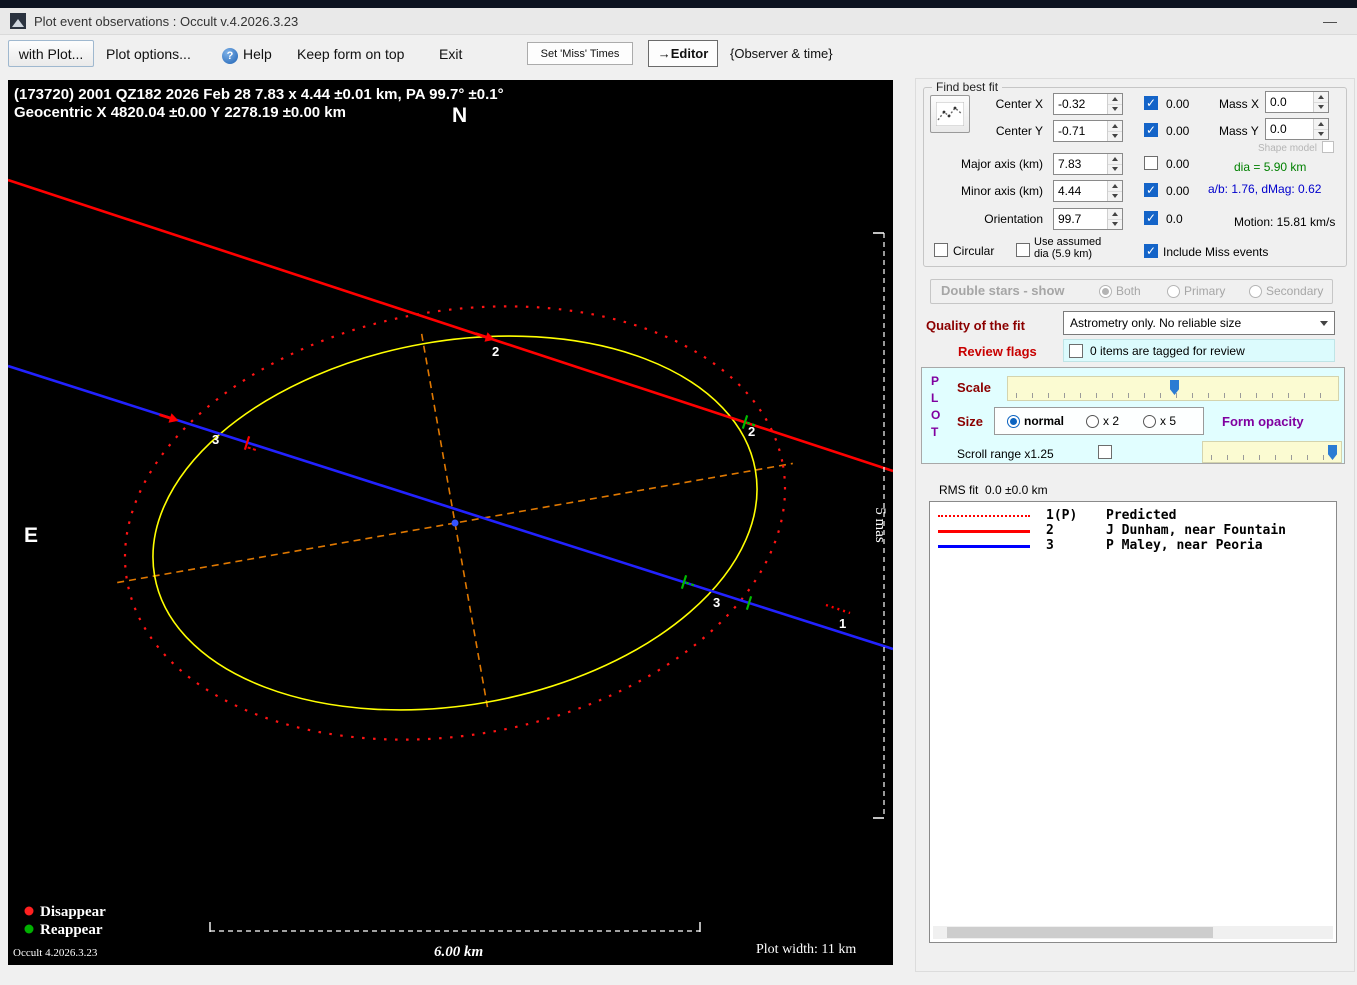  I want to click on form-opacity-slider, so click(1272, 452).